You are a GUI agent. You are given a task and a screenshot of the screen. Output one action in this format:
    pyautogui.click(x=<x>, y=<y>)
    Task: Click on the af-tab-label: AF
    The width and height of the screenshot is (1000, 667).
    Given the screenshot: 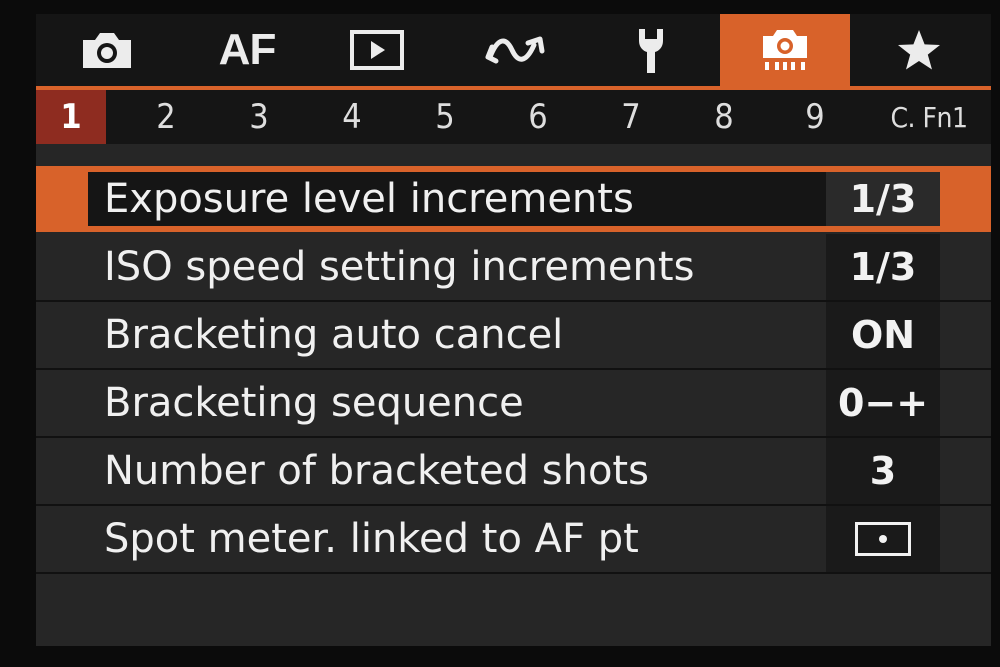 What is the action you would take?
    pyautogui.click(x=247, y=49)
    